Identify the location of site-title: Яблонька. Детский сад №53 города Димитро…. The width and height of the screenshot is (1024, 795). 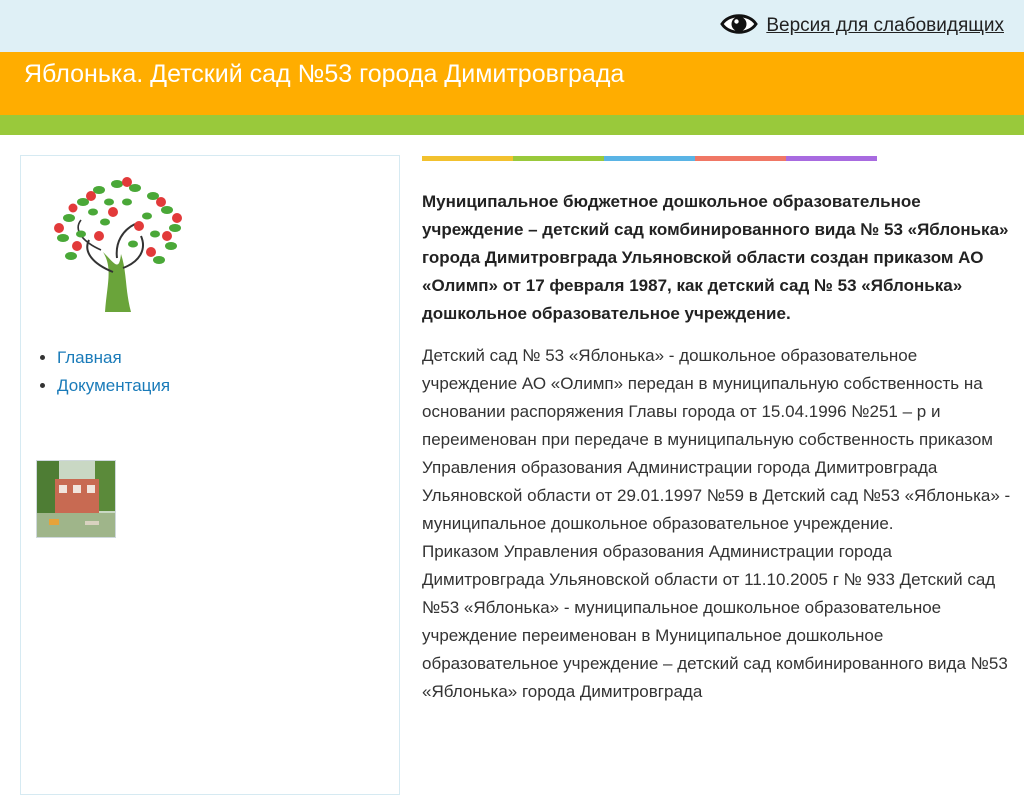
(324, 74).